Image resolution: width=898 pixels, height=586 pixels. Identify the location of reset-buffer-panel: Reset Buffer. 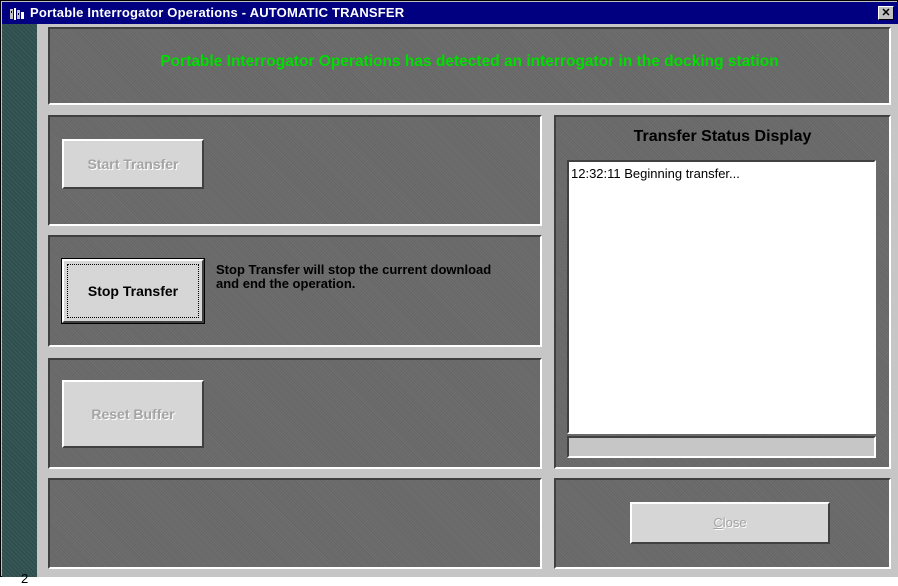
(295, 413).